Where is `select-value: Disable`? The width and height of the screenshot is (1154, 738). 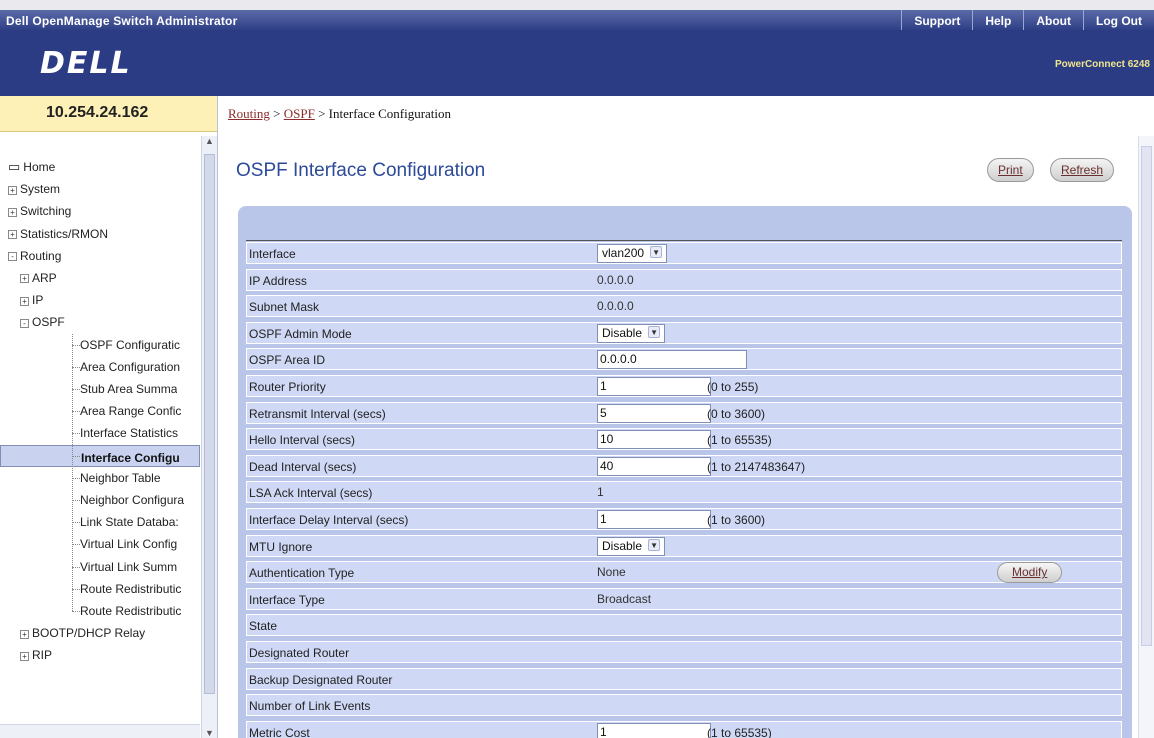 select-value: Disable is located at coordinates (622, 332).